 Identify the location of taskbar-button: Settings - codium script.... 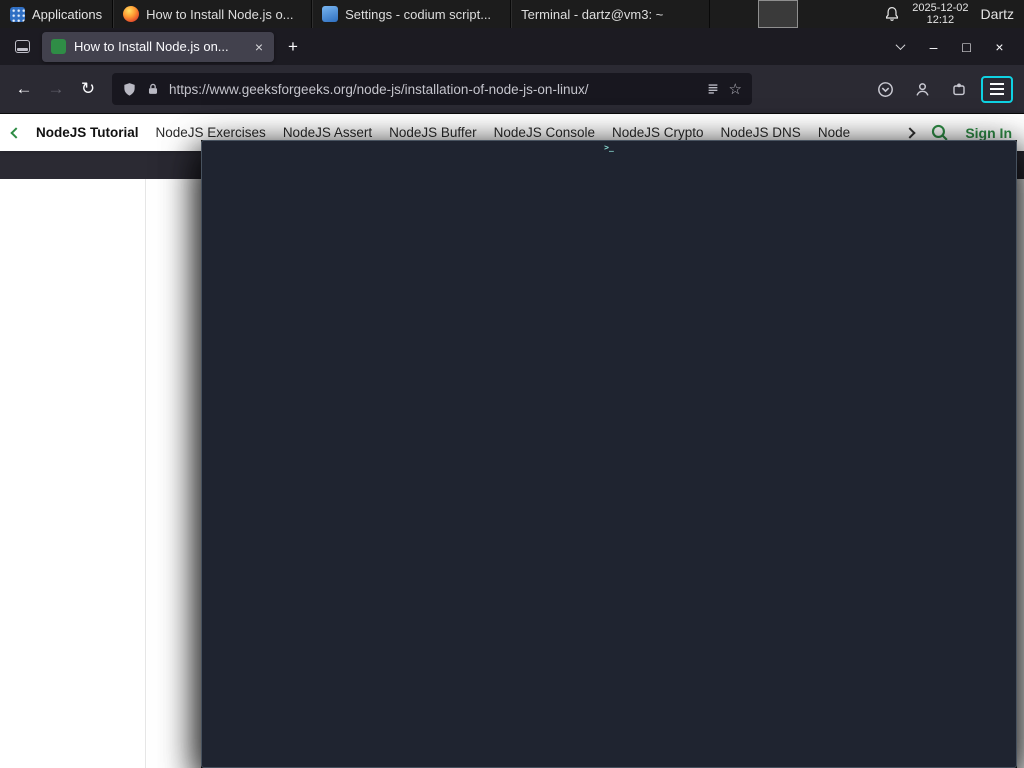
(412, 14).